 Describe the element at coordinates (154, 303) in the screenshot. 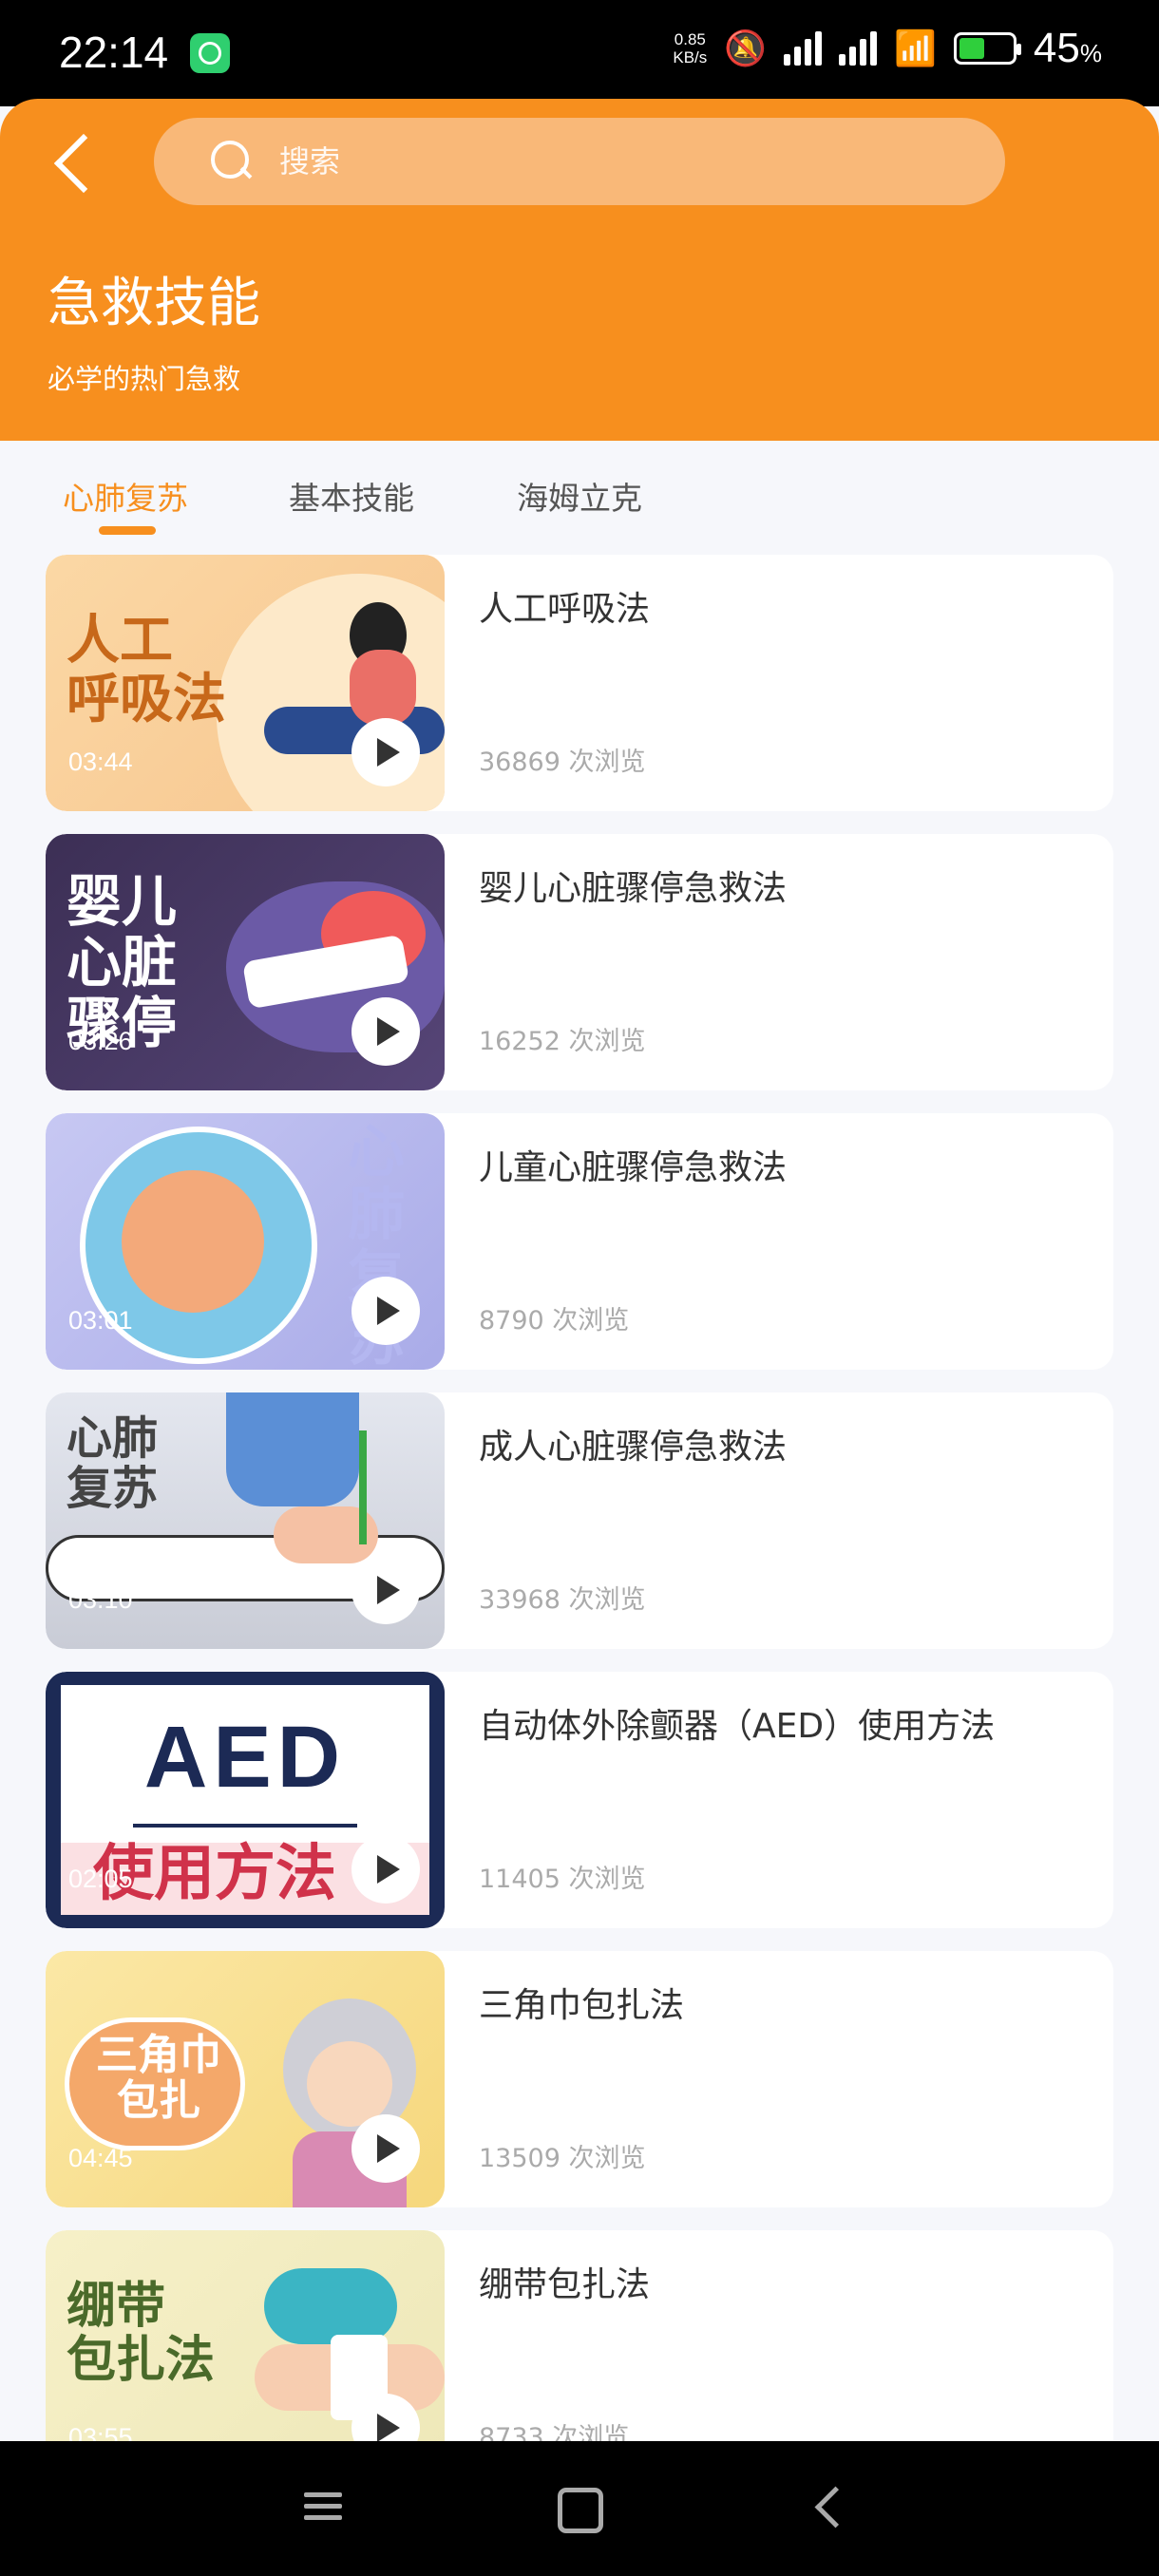

I see `page-title: 急救技能` at that location.